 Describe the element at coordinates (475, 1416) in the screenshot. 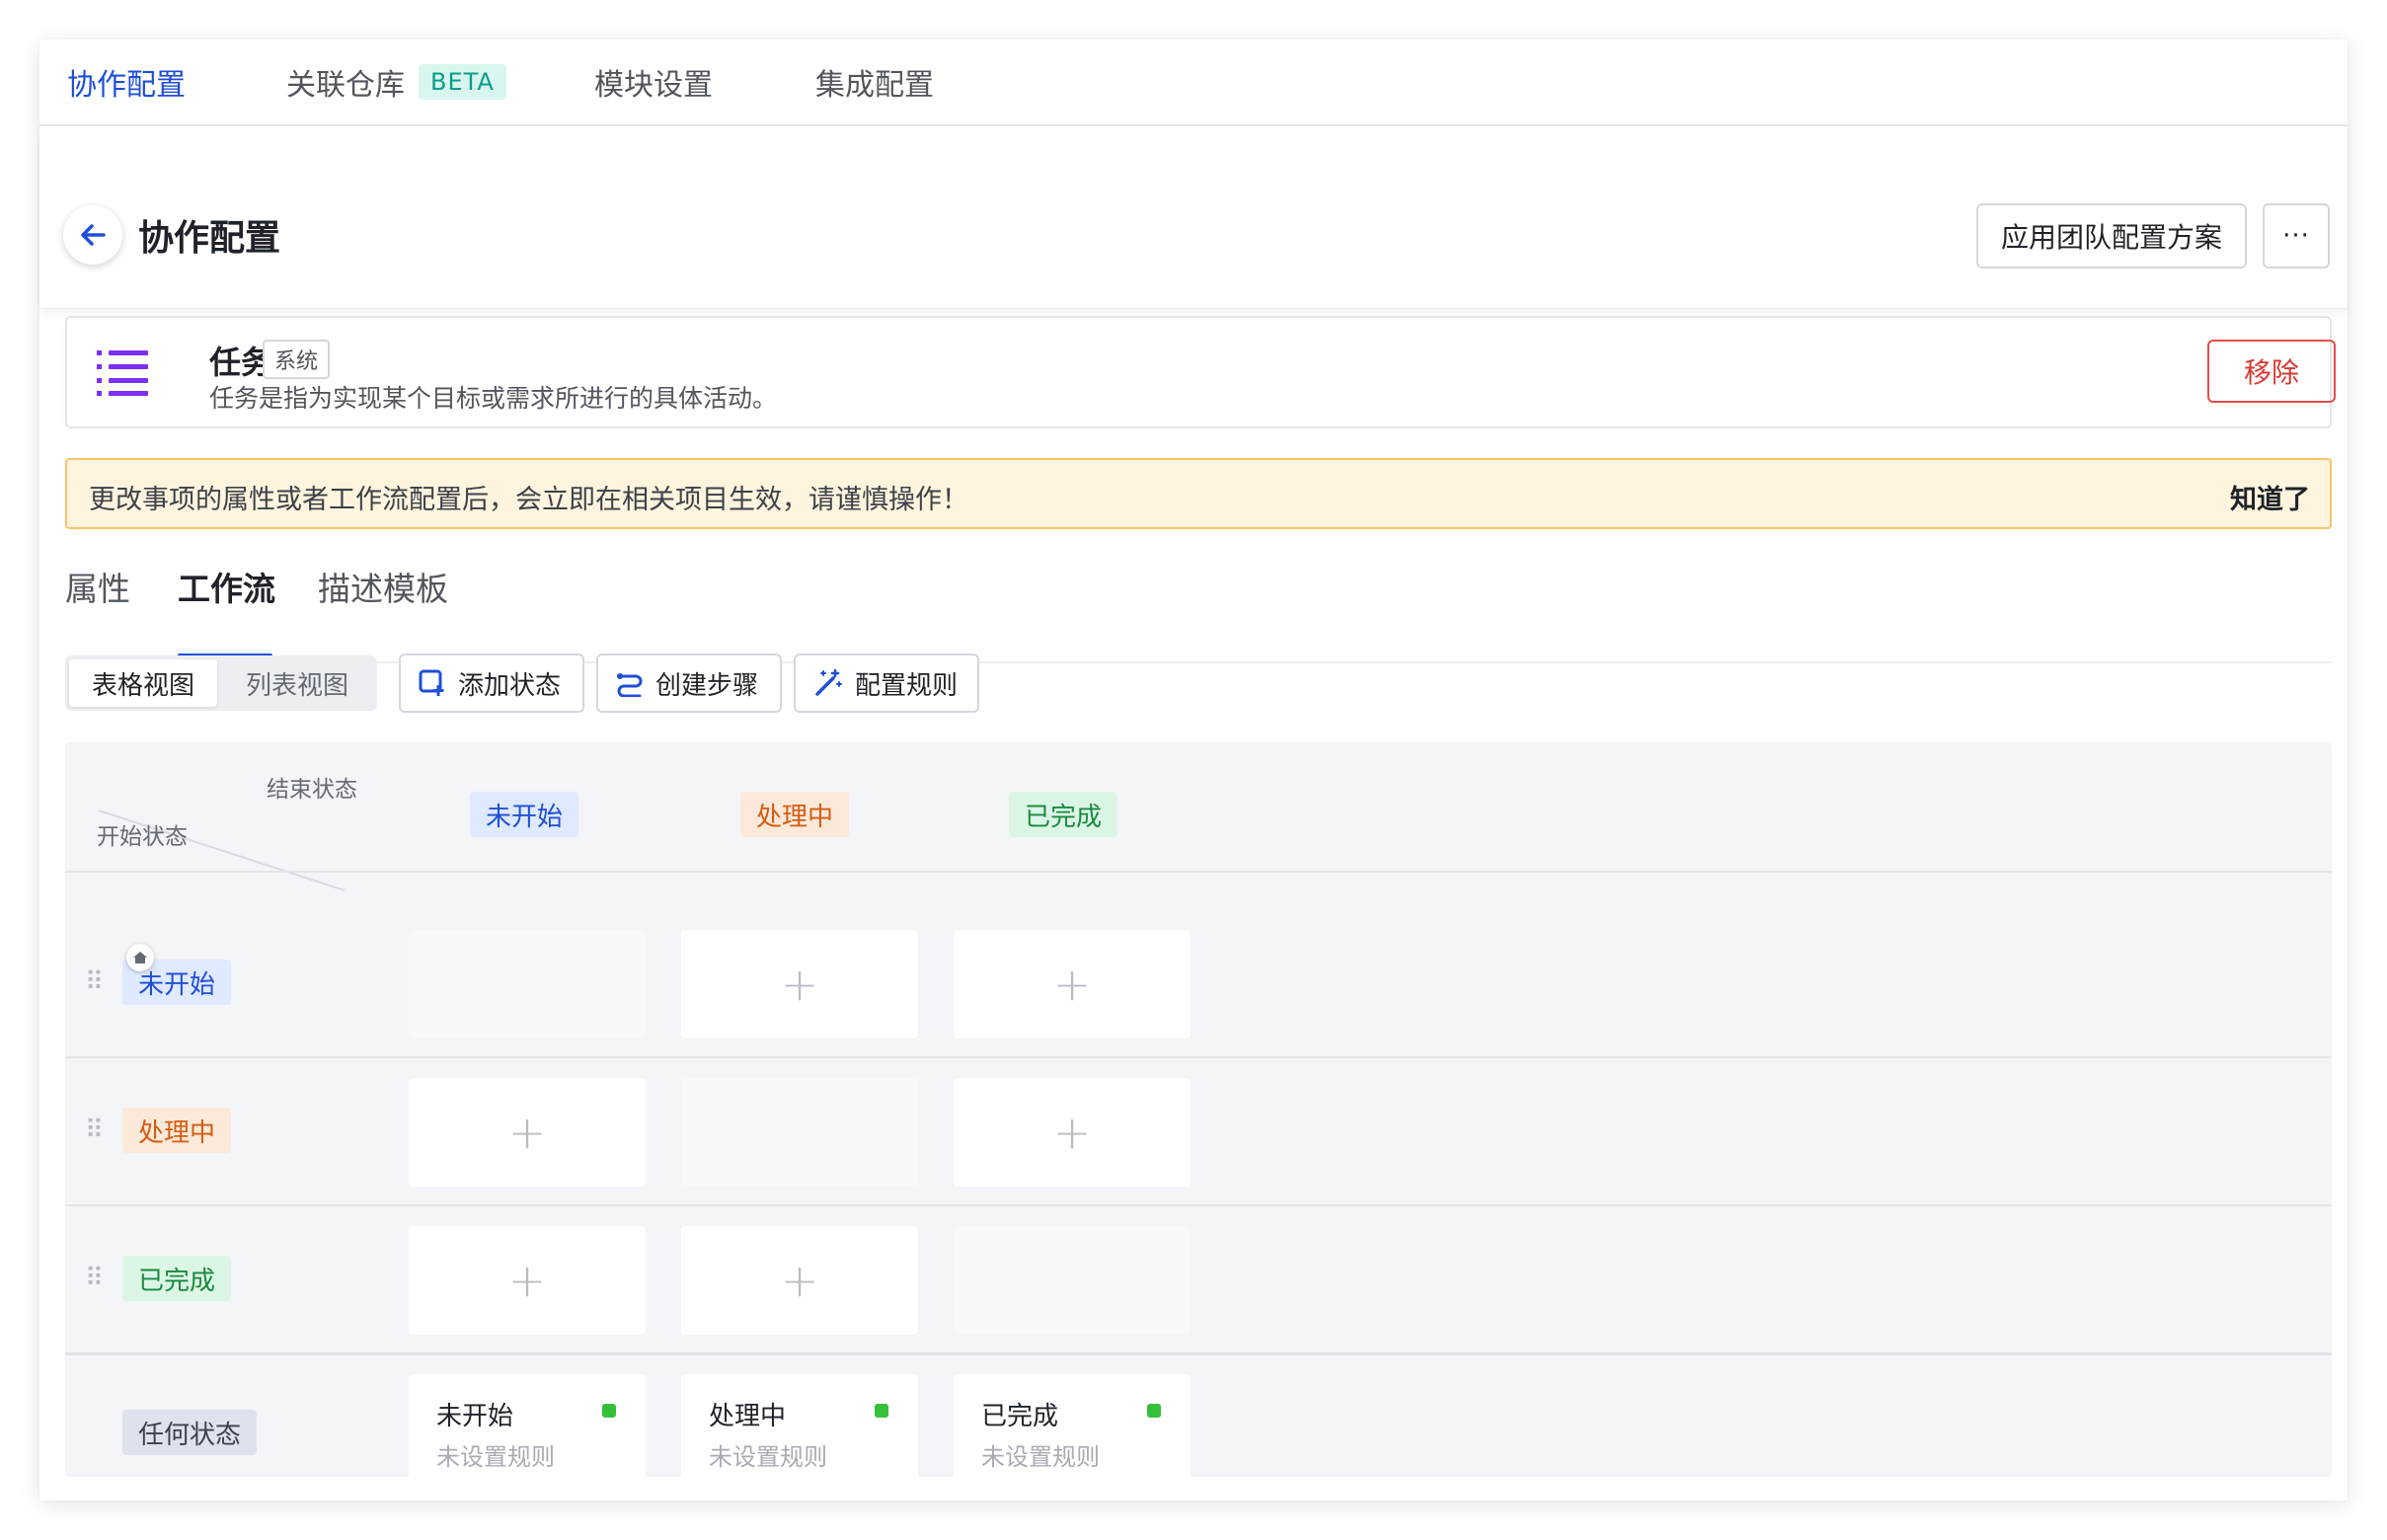

I see `rule-card-title: 未开始` at that location.